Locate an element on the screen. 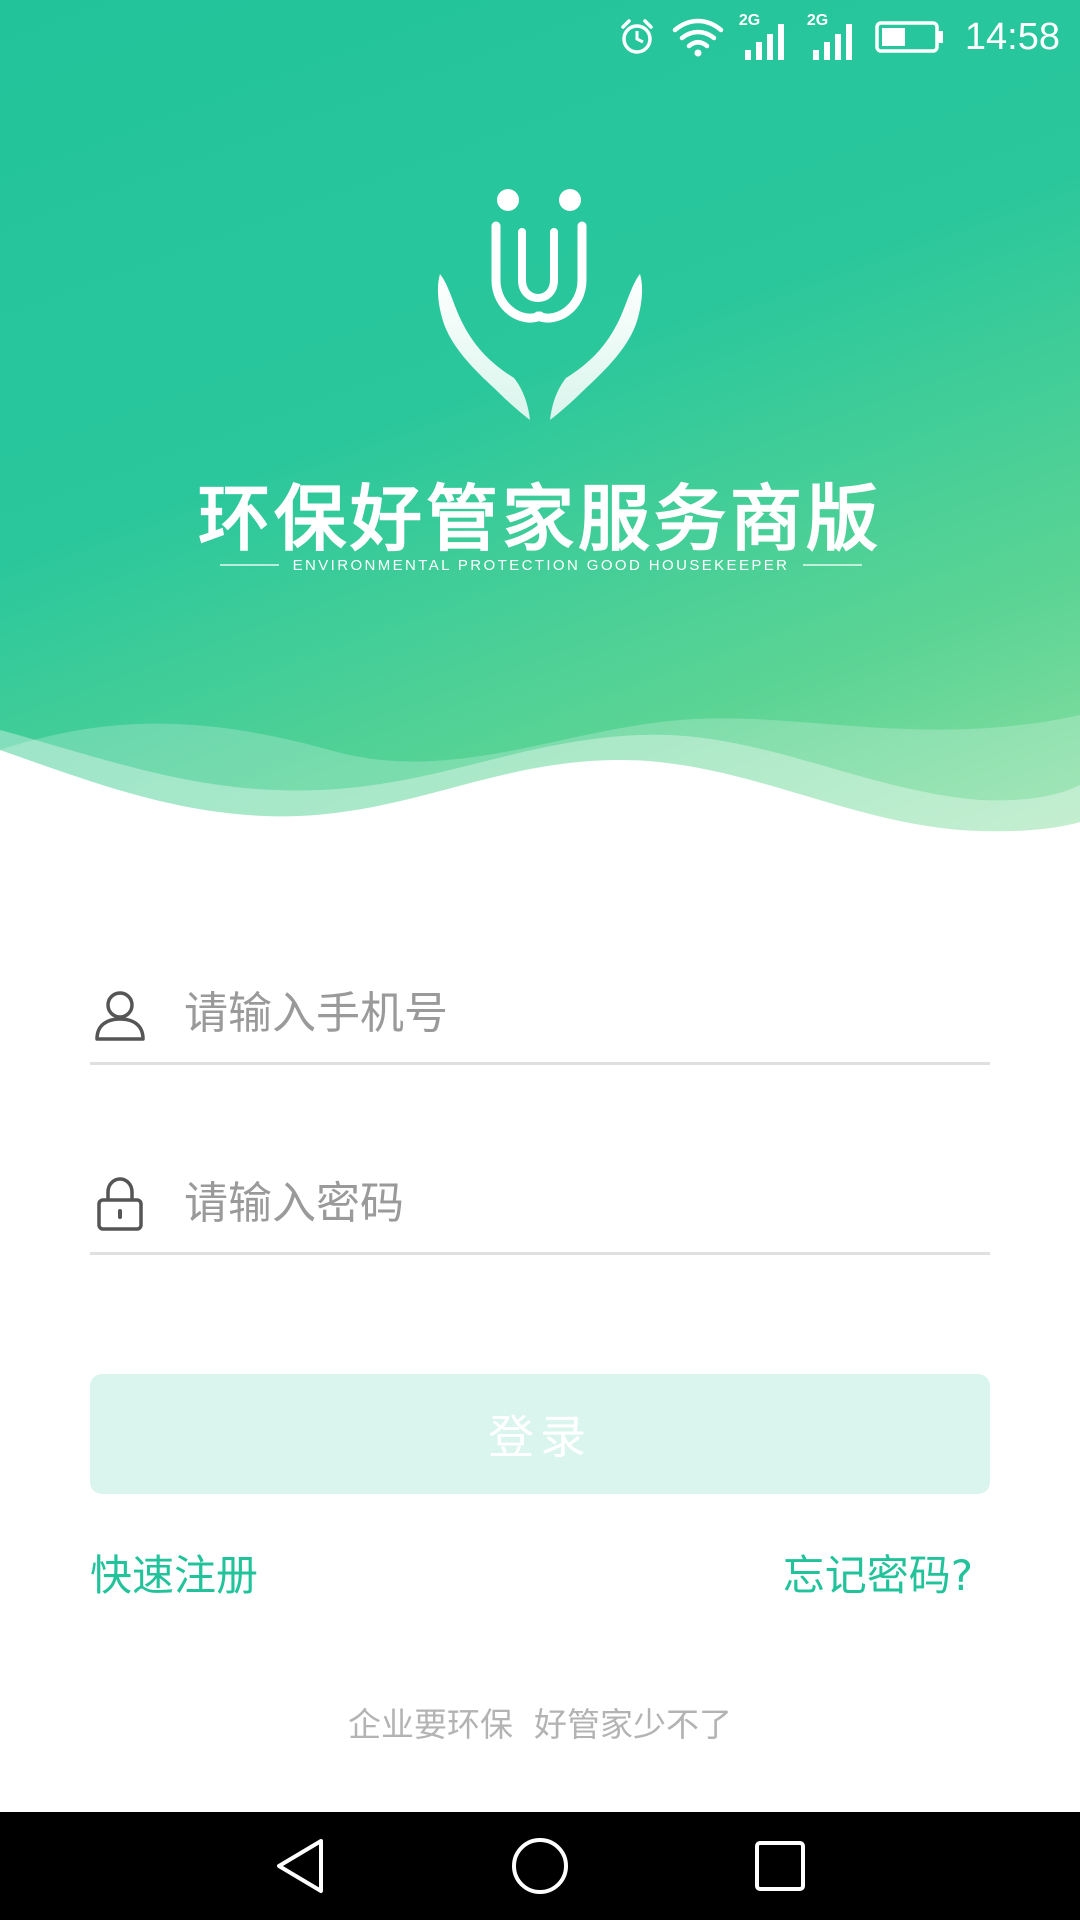 This screenshot has width=1080, height=1920. login-button: 登录 is located at coordinates (540, 1434).